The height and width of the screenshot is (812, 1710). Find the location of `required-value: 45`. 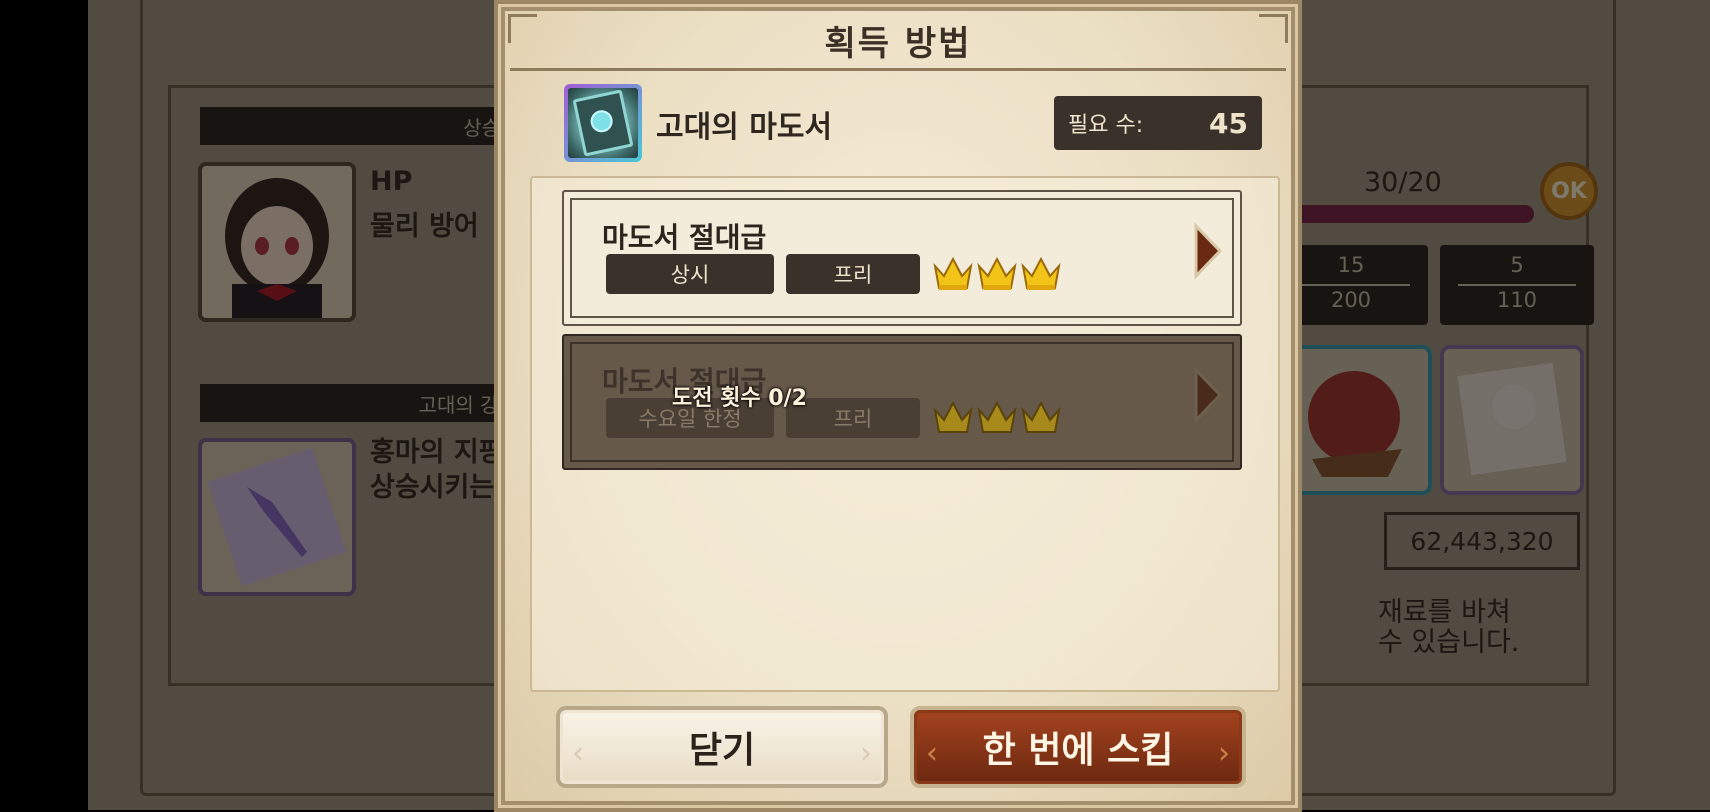

required-value: 45 is located at coordinates (1228, 123).